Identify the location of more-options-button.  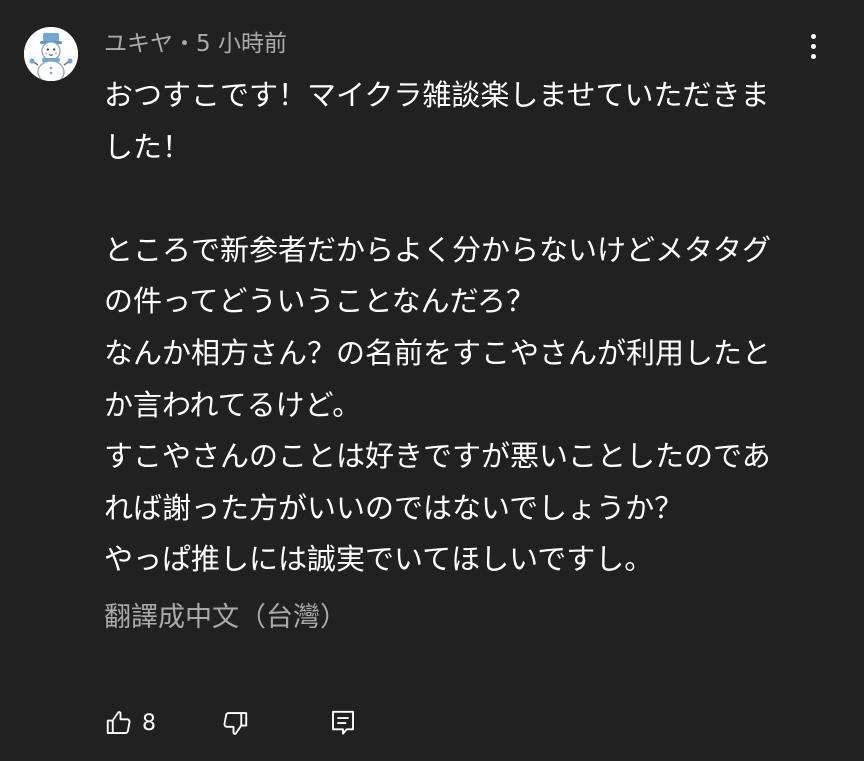
(813, 46).